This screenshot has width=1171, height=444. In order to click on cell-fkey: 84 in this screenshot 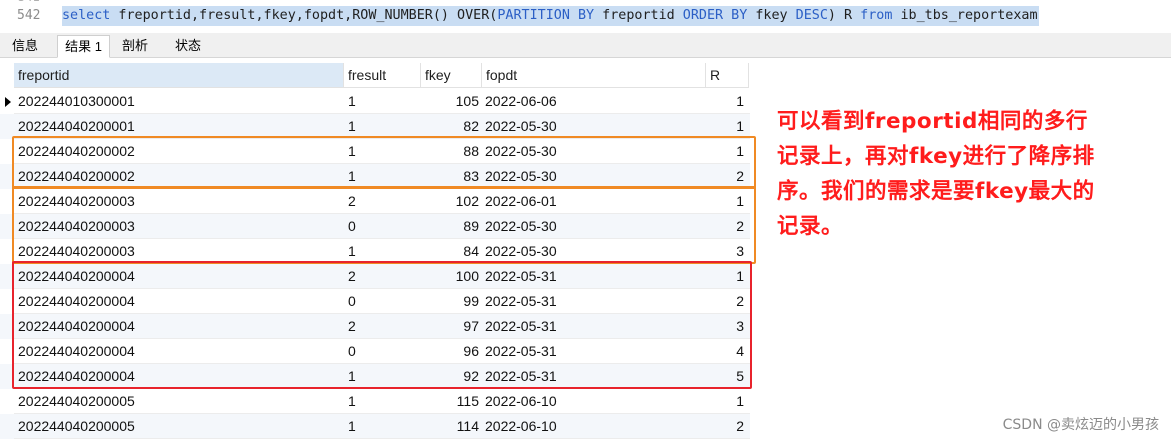, I will do `click(450, 251)`.